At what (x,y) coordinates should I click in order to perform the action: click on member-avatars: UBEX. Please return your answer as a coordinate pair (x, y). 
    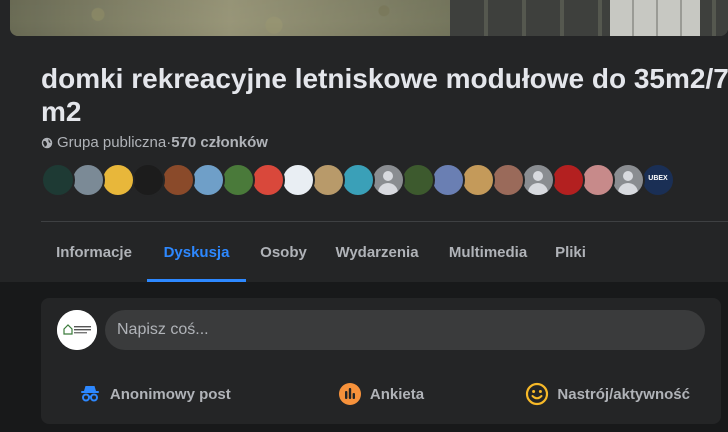
    Looking at the image, I should click on (358, 180).